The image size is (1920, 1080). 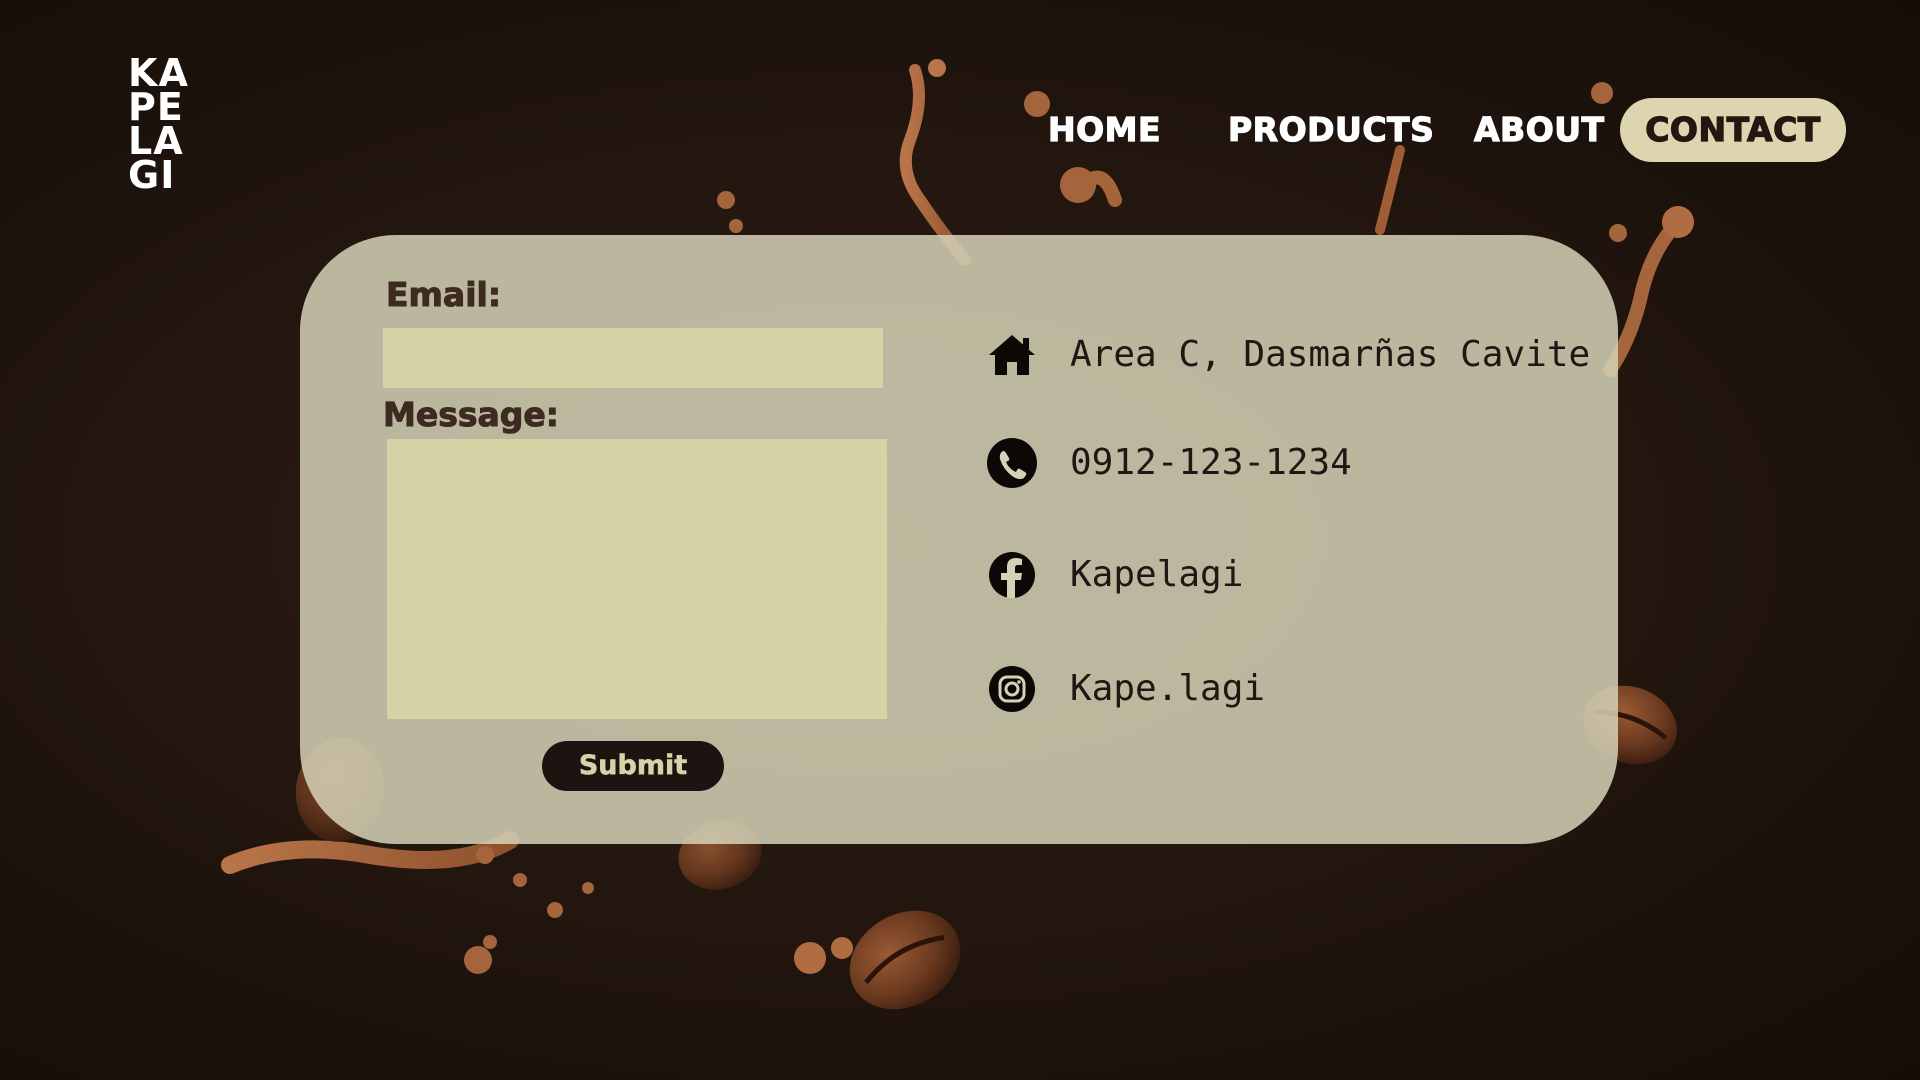 I want to click on submit-button: Submit, so click(x=633, y=766).